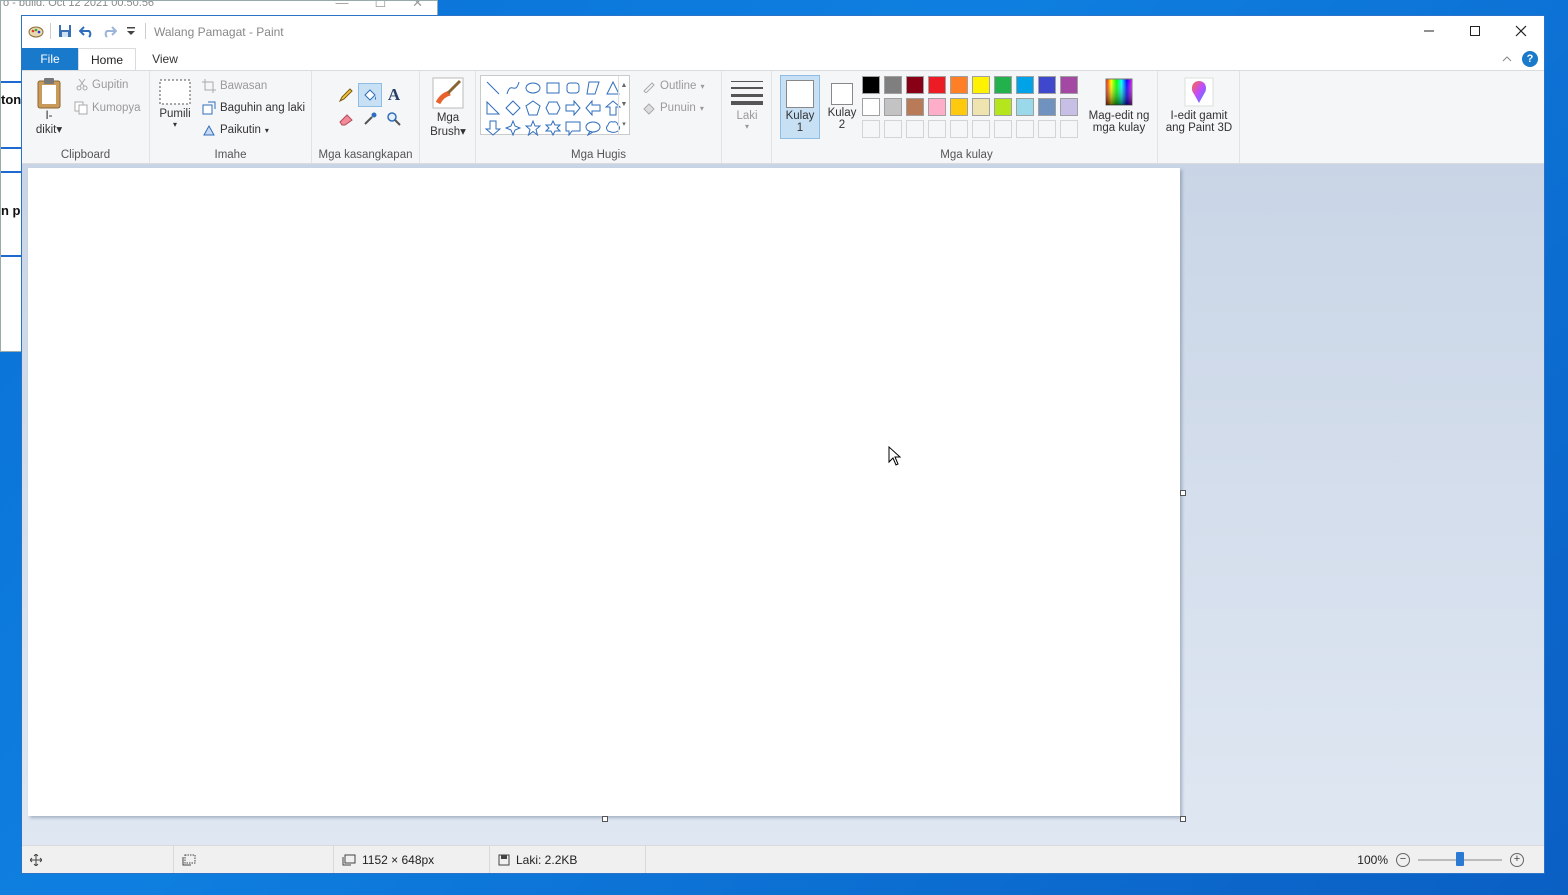 This screenshot has width=1568, height=895. I want to click on four-point-star-shape-icon, so click(513, 128).